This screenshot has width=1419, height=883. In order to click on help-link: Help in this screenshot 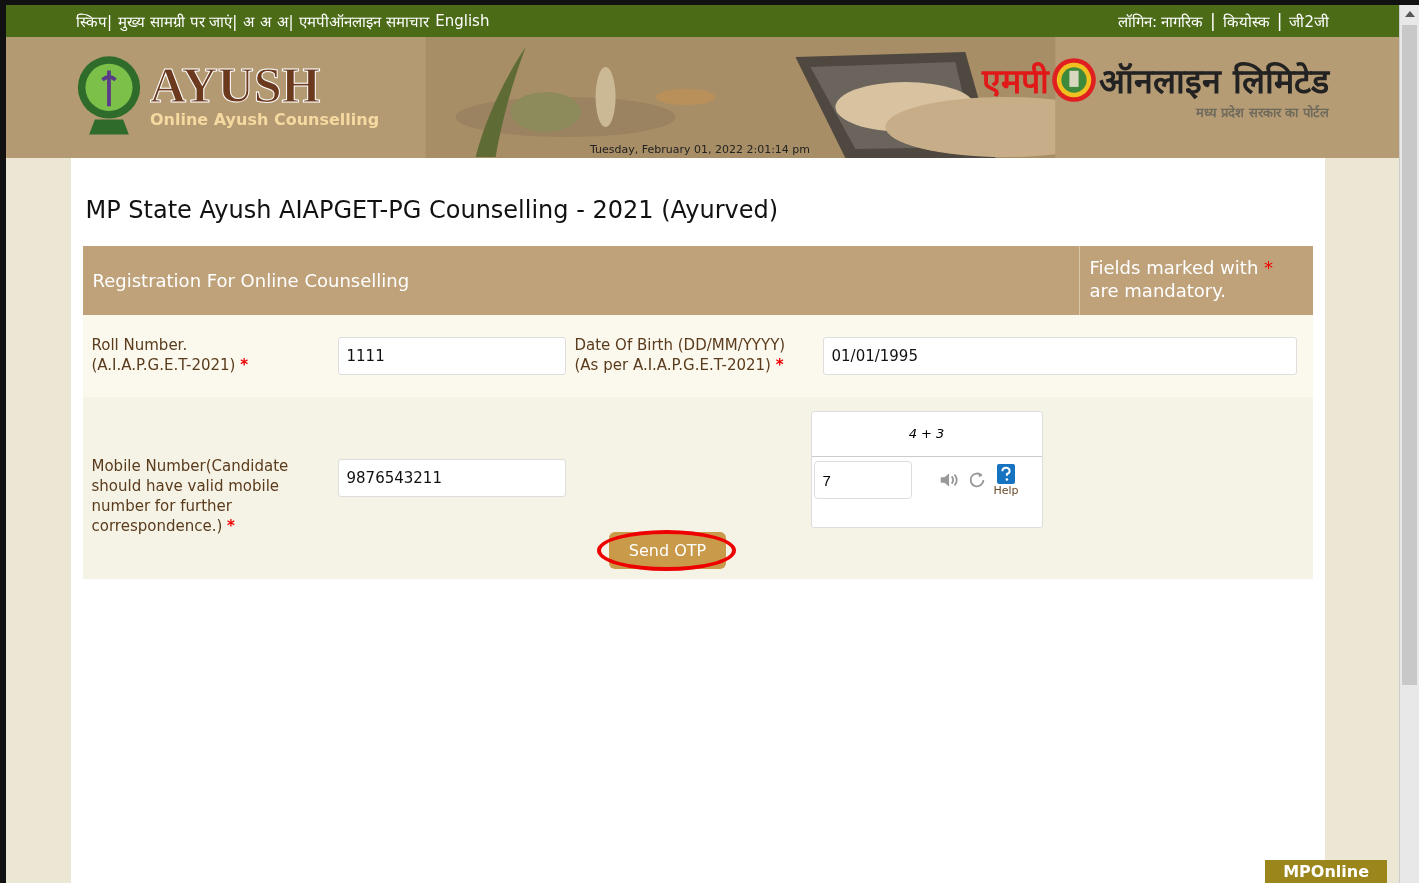, I will do `click(1006, 490)`.